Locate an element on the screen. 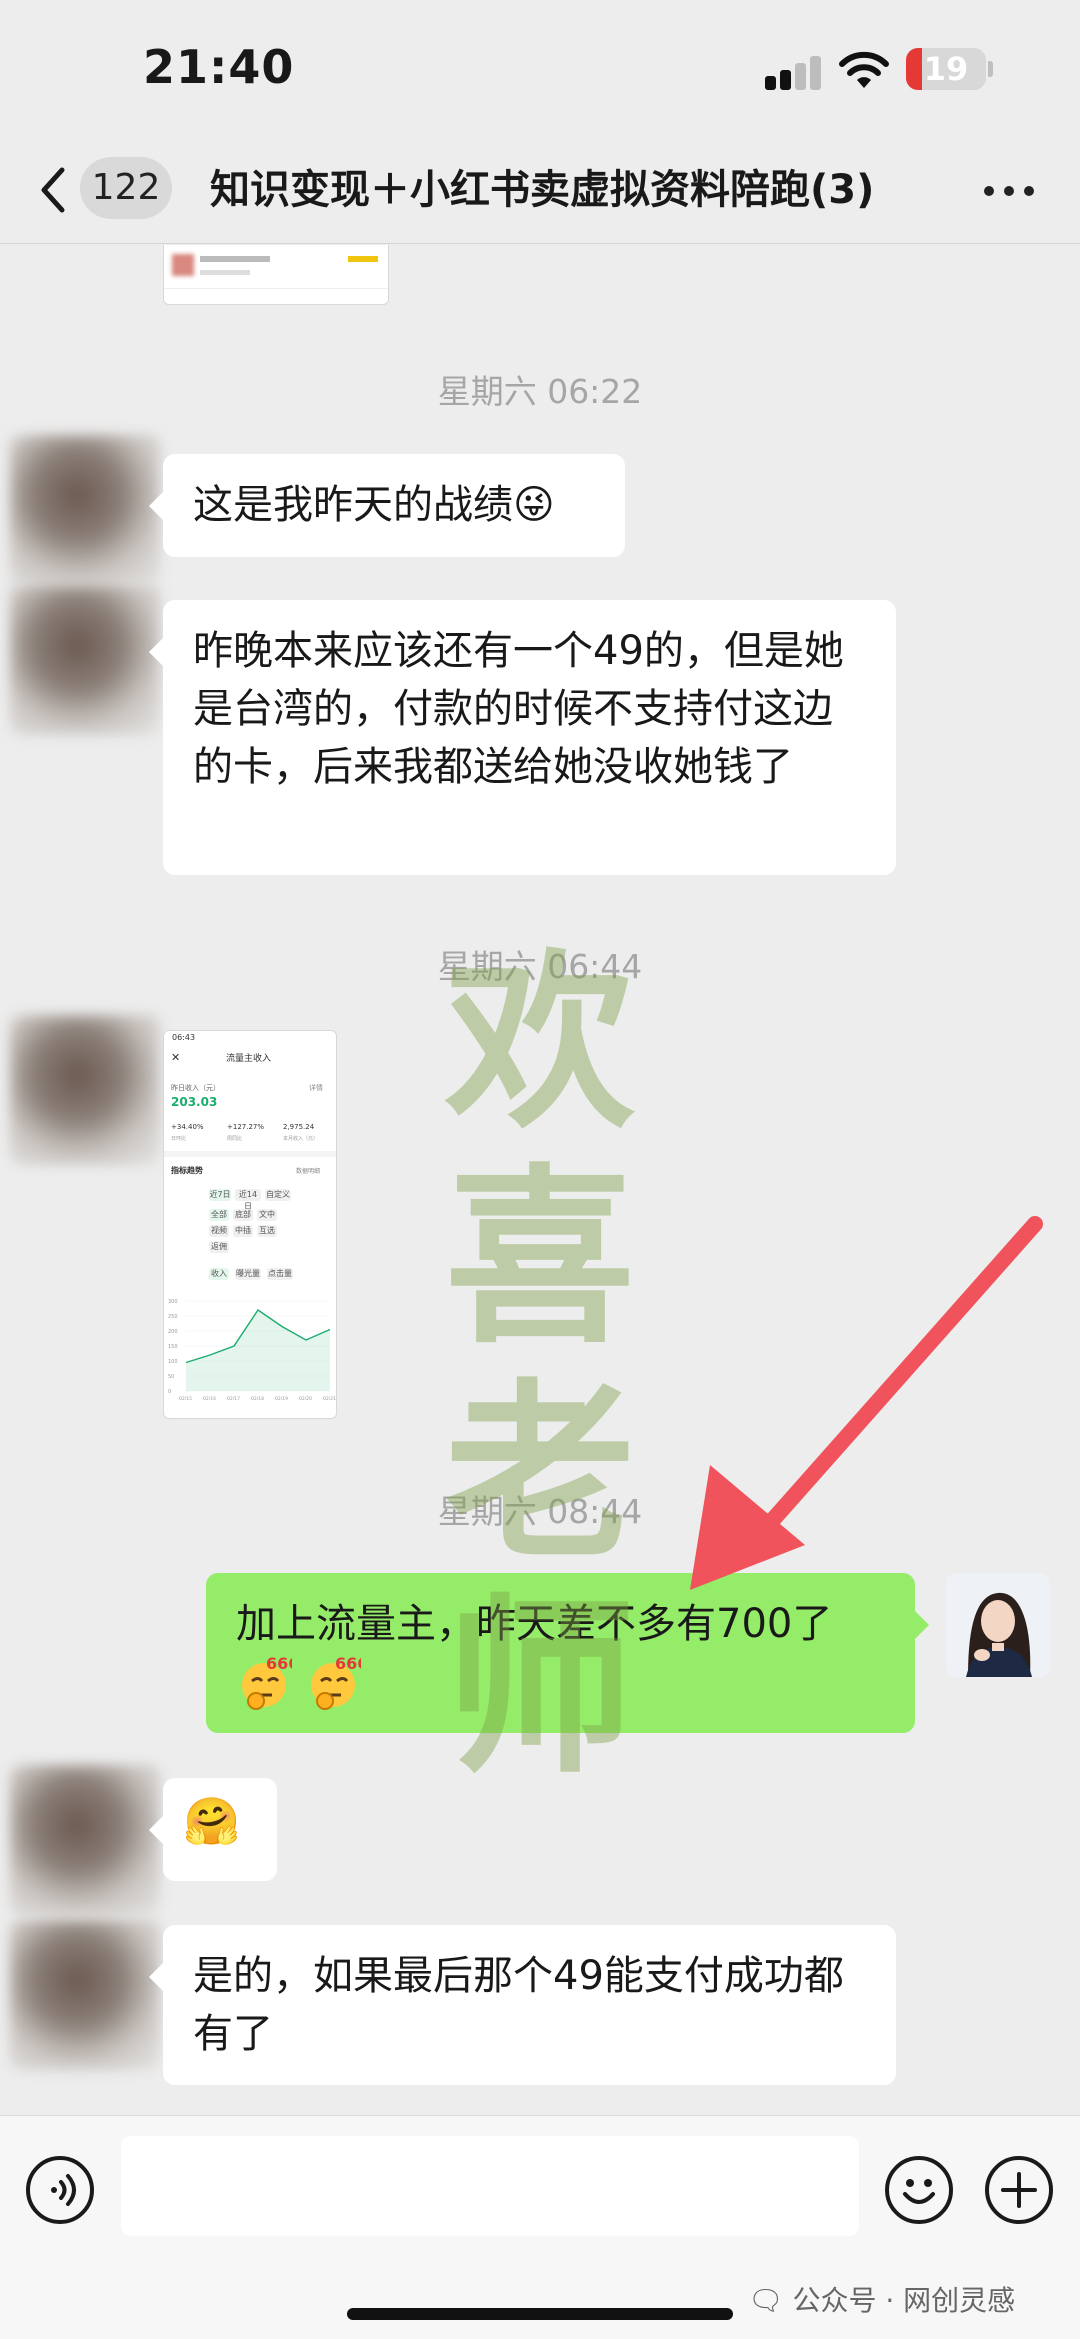 Image resolution: width=1080 pixels, height=2339 pixels. input-bar: 🗨 公众号 · 网创灵感 is located at coordinates (540, 2227).